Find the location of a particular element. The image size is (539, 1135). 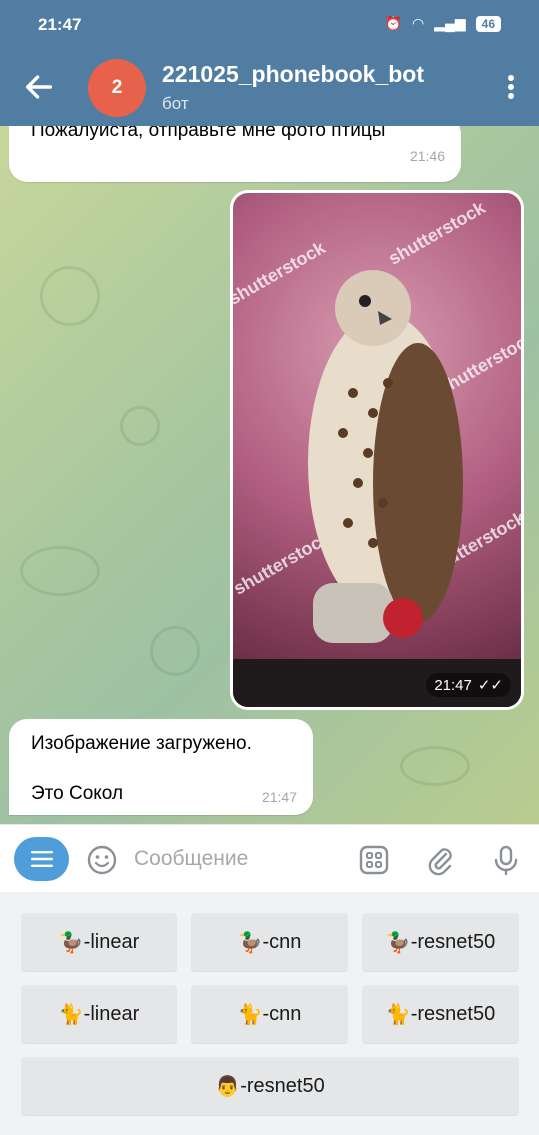

keyboard-button-person-resnet50: 👨 -resnet50 is located at coordinates (270, 1086).